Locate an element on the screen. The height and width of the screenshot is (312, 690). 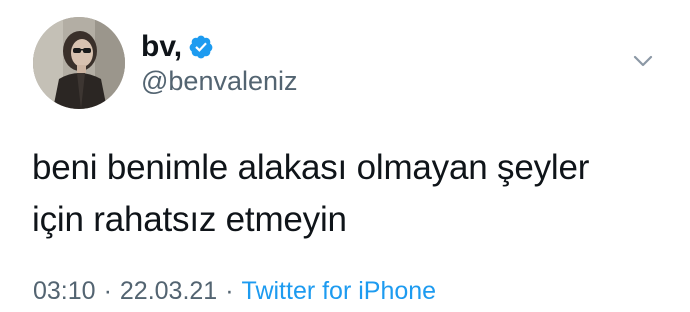
tweet-date: 22.03.21 is located at coordinates (168, 291).